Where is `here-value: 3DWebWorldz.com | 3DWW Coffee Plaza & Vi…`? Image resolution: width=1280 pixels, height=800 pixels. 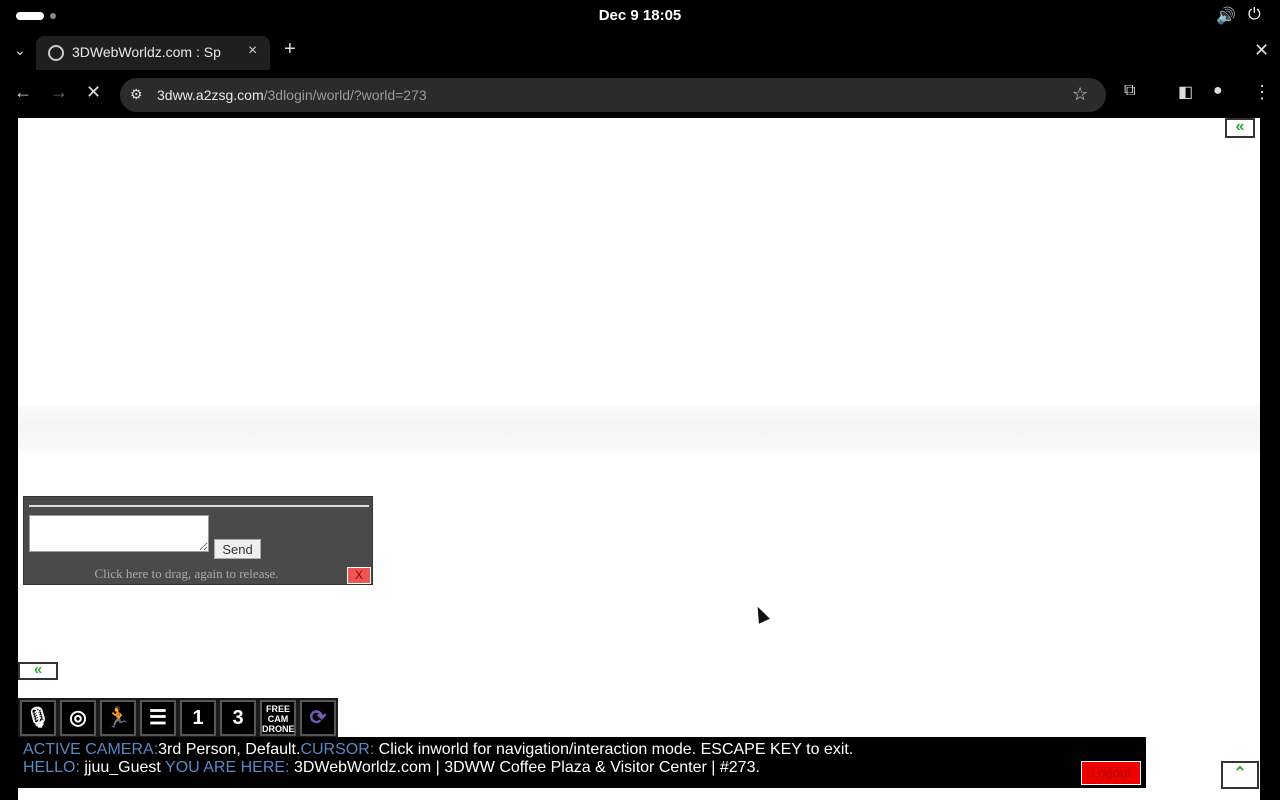 here-value: 3DWebWorldz.com | 3DWW Coffee Plaza & Vi… is located at coordinates (524, 767).